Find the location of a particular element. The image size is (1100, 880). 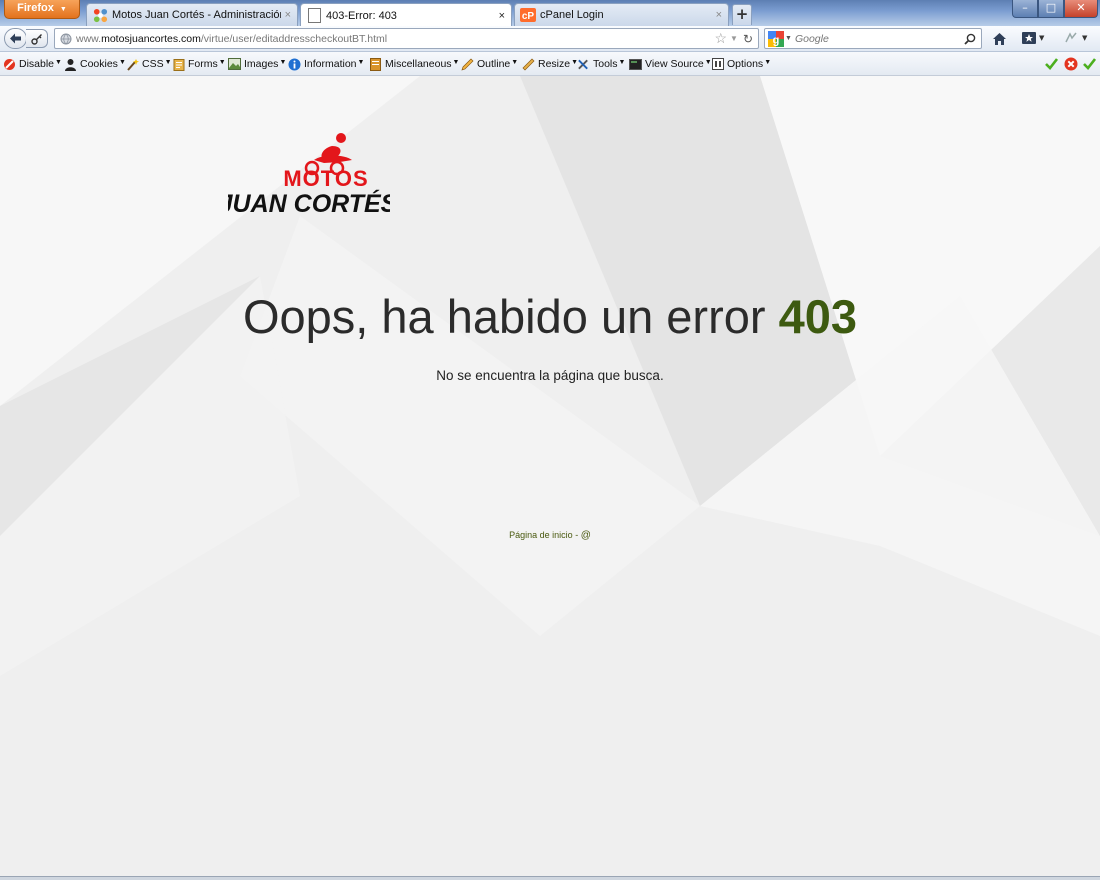

dev-menu-label: CSS is located at coordinates (153, 64).